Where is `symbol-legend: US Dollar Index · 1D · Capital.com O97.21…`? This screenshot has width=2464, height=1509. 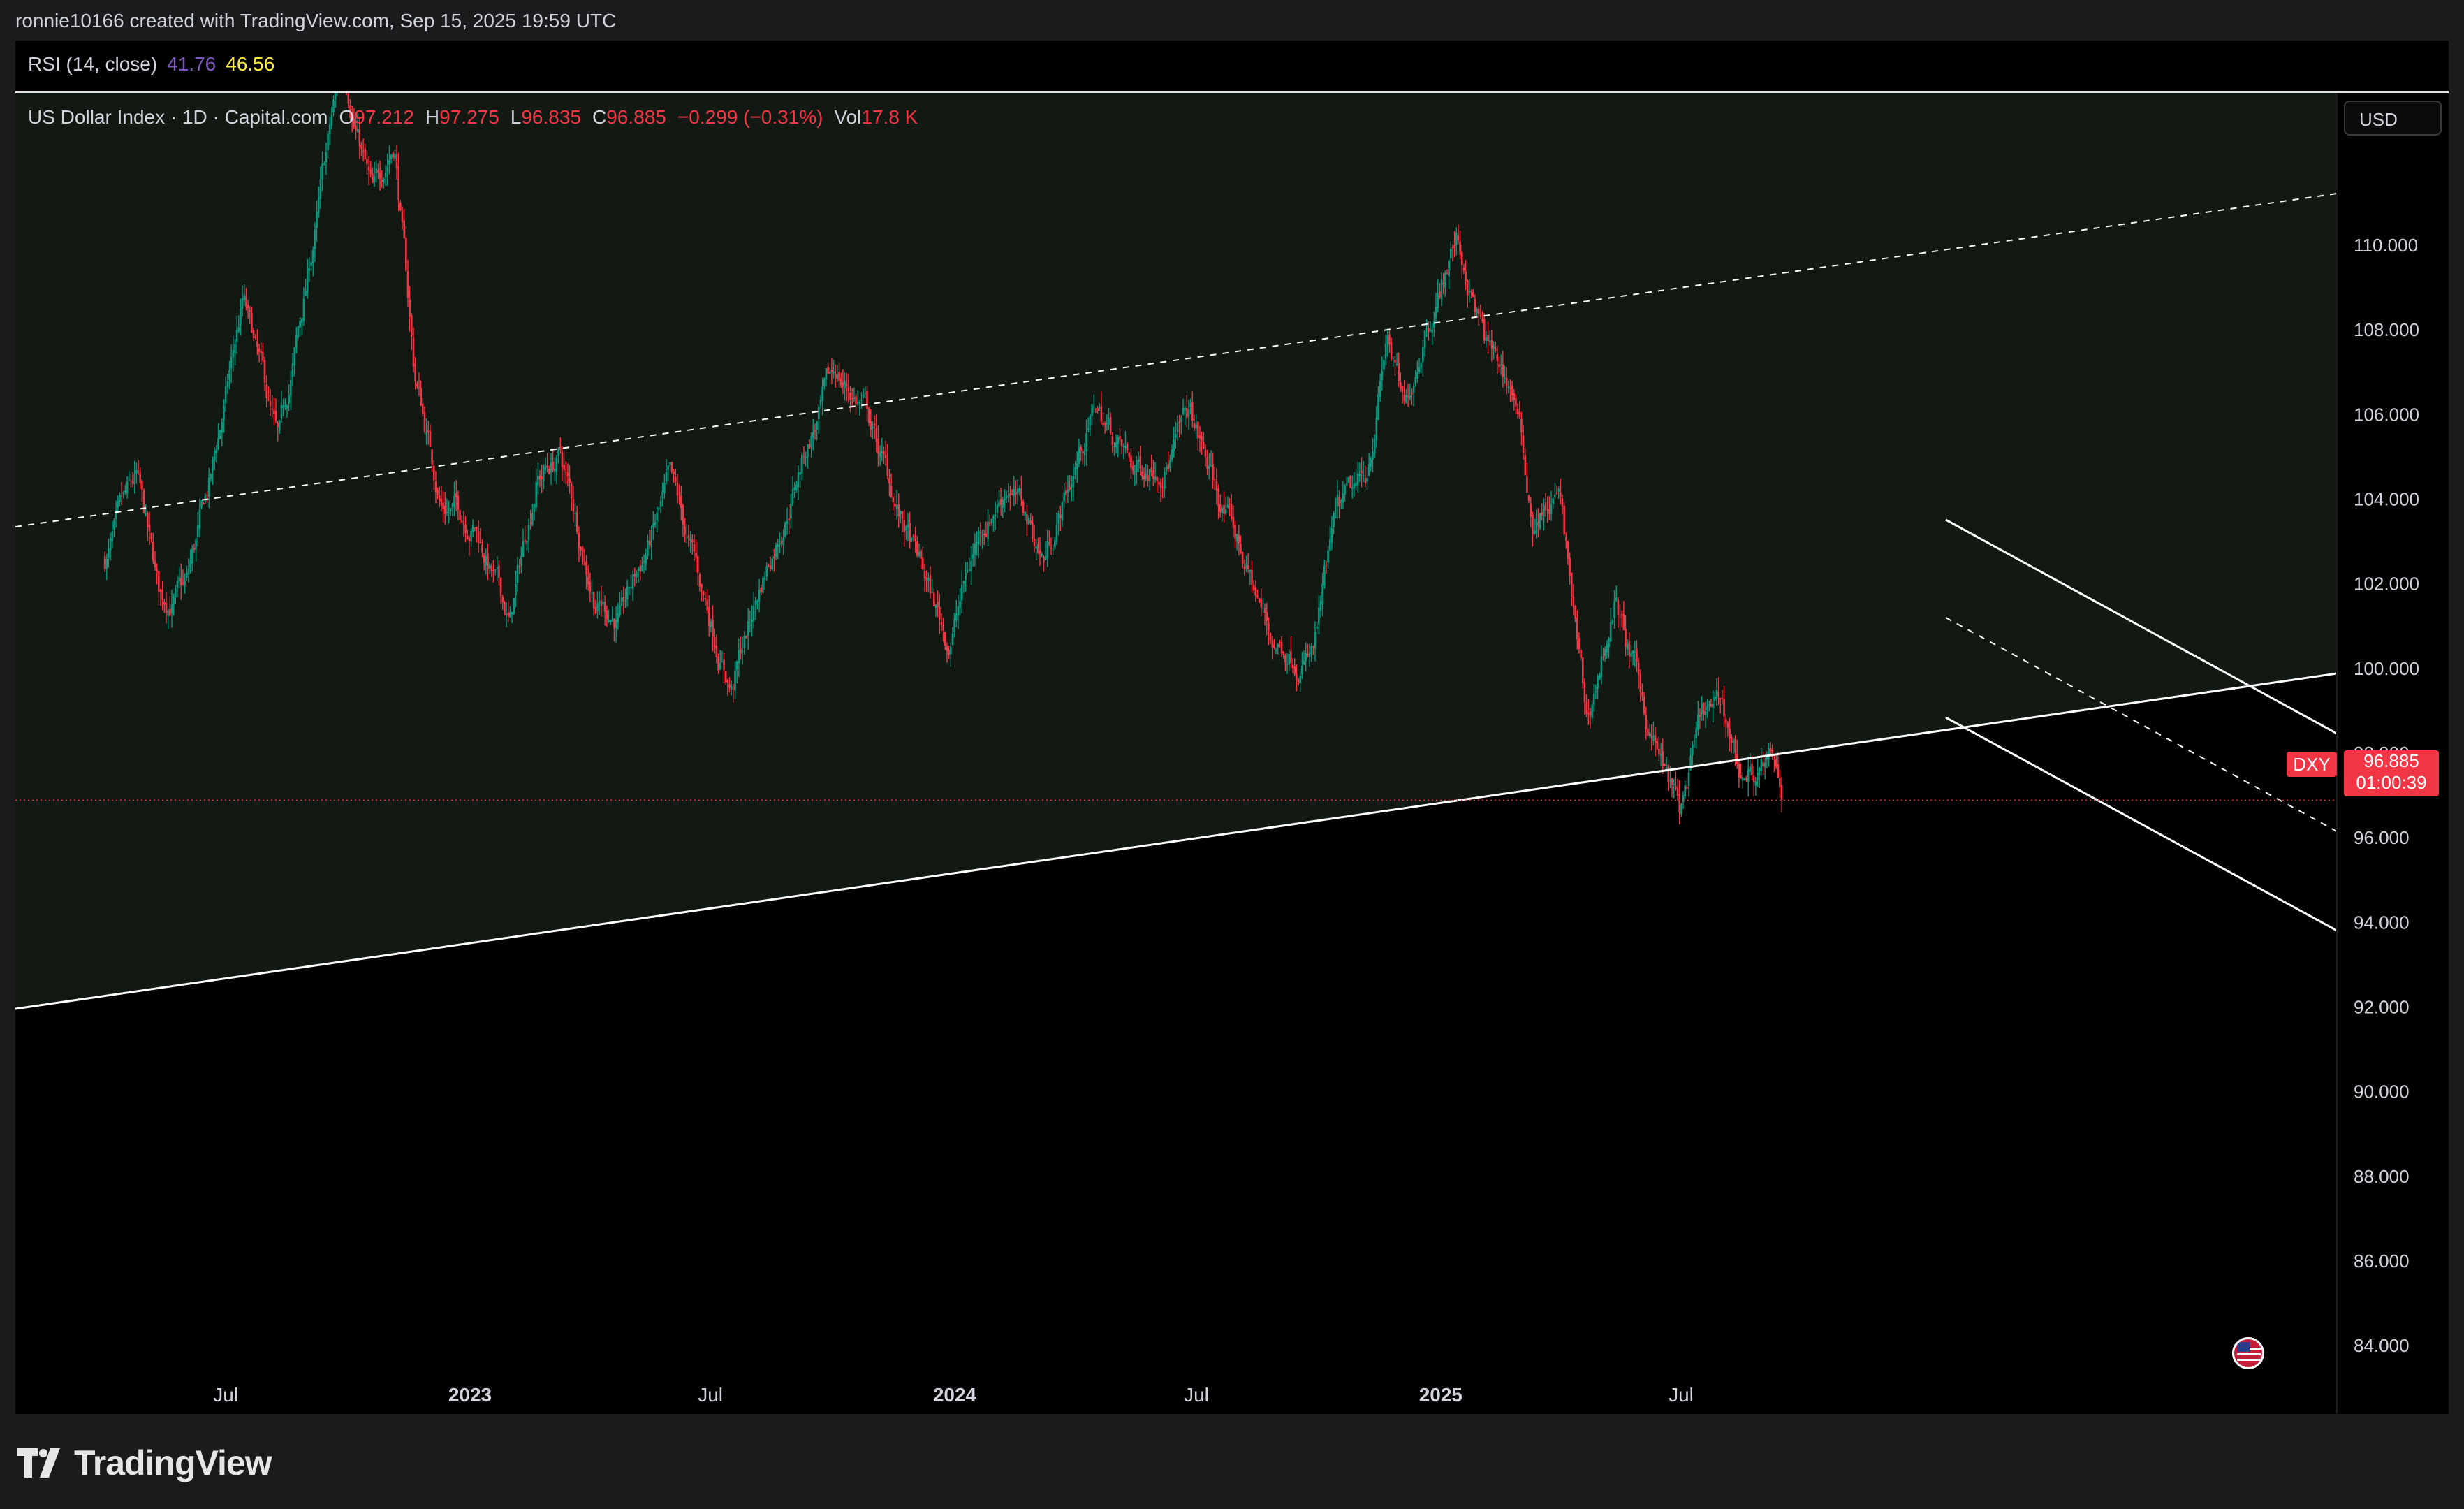 symbol-legend: US Dollar Index · 1D · Capital.com O97.21… is located at coordinates (473, 117).